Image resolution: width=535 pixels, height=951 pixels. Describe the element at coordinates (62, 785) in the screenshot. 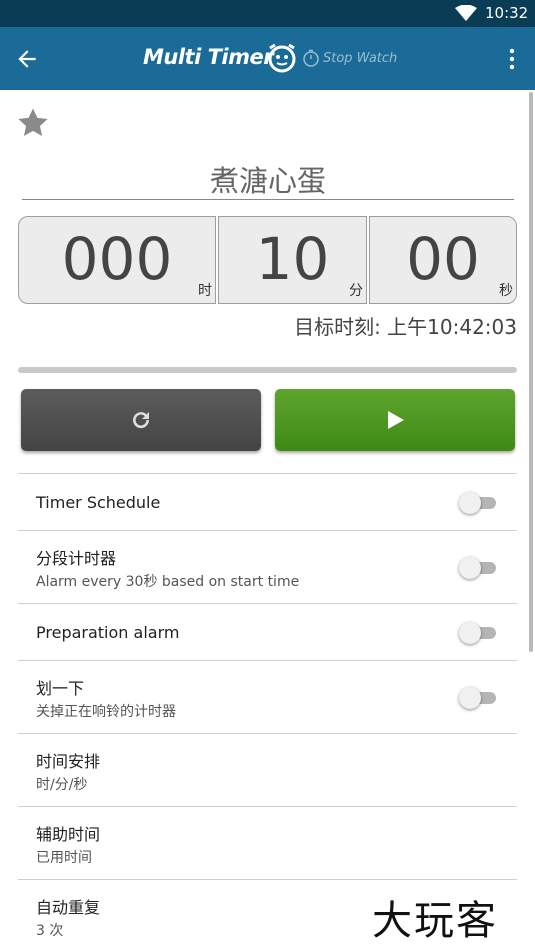

I see `setting-subtitle: 时/分/秒` at that location.